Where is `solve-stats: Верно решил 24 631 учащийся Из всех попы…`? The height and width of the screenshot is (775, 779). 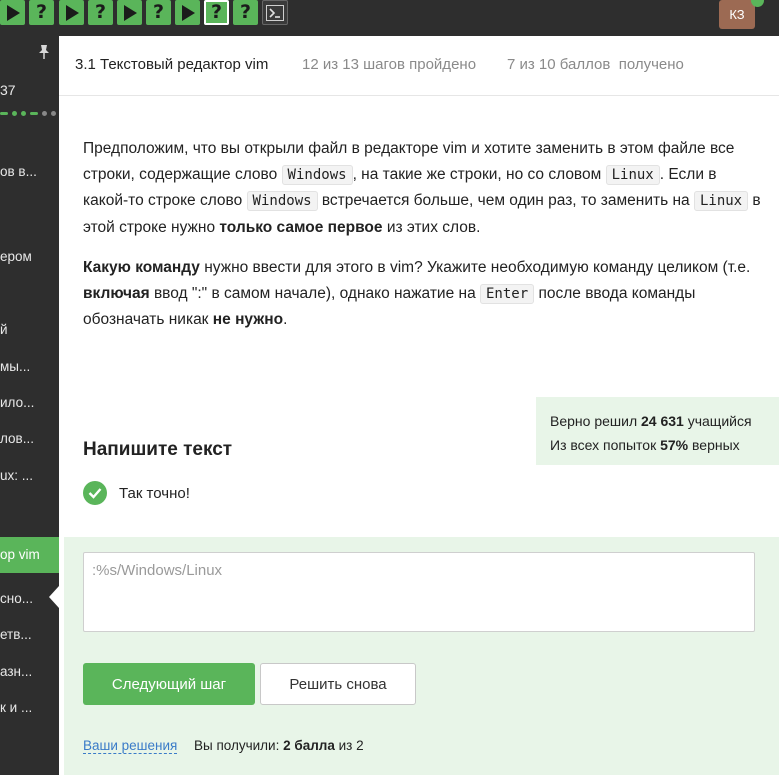
solve-stats: Верно решил 24 631 учащийся Из всех попы… is located at coordinates (657, 431).